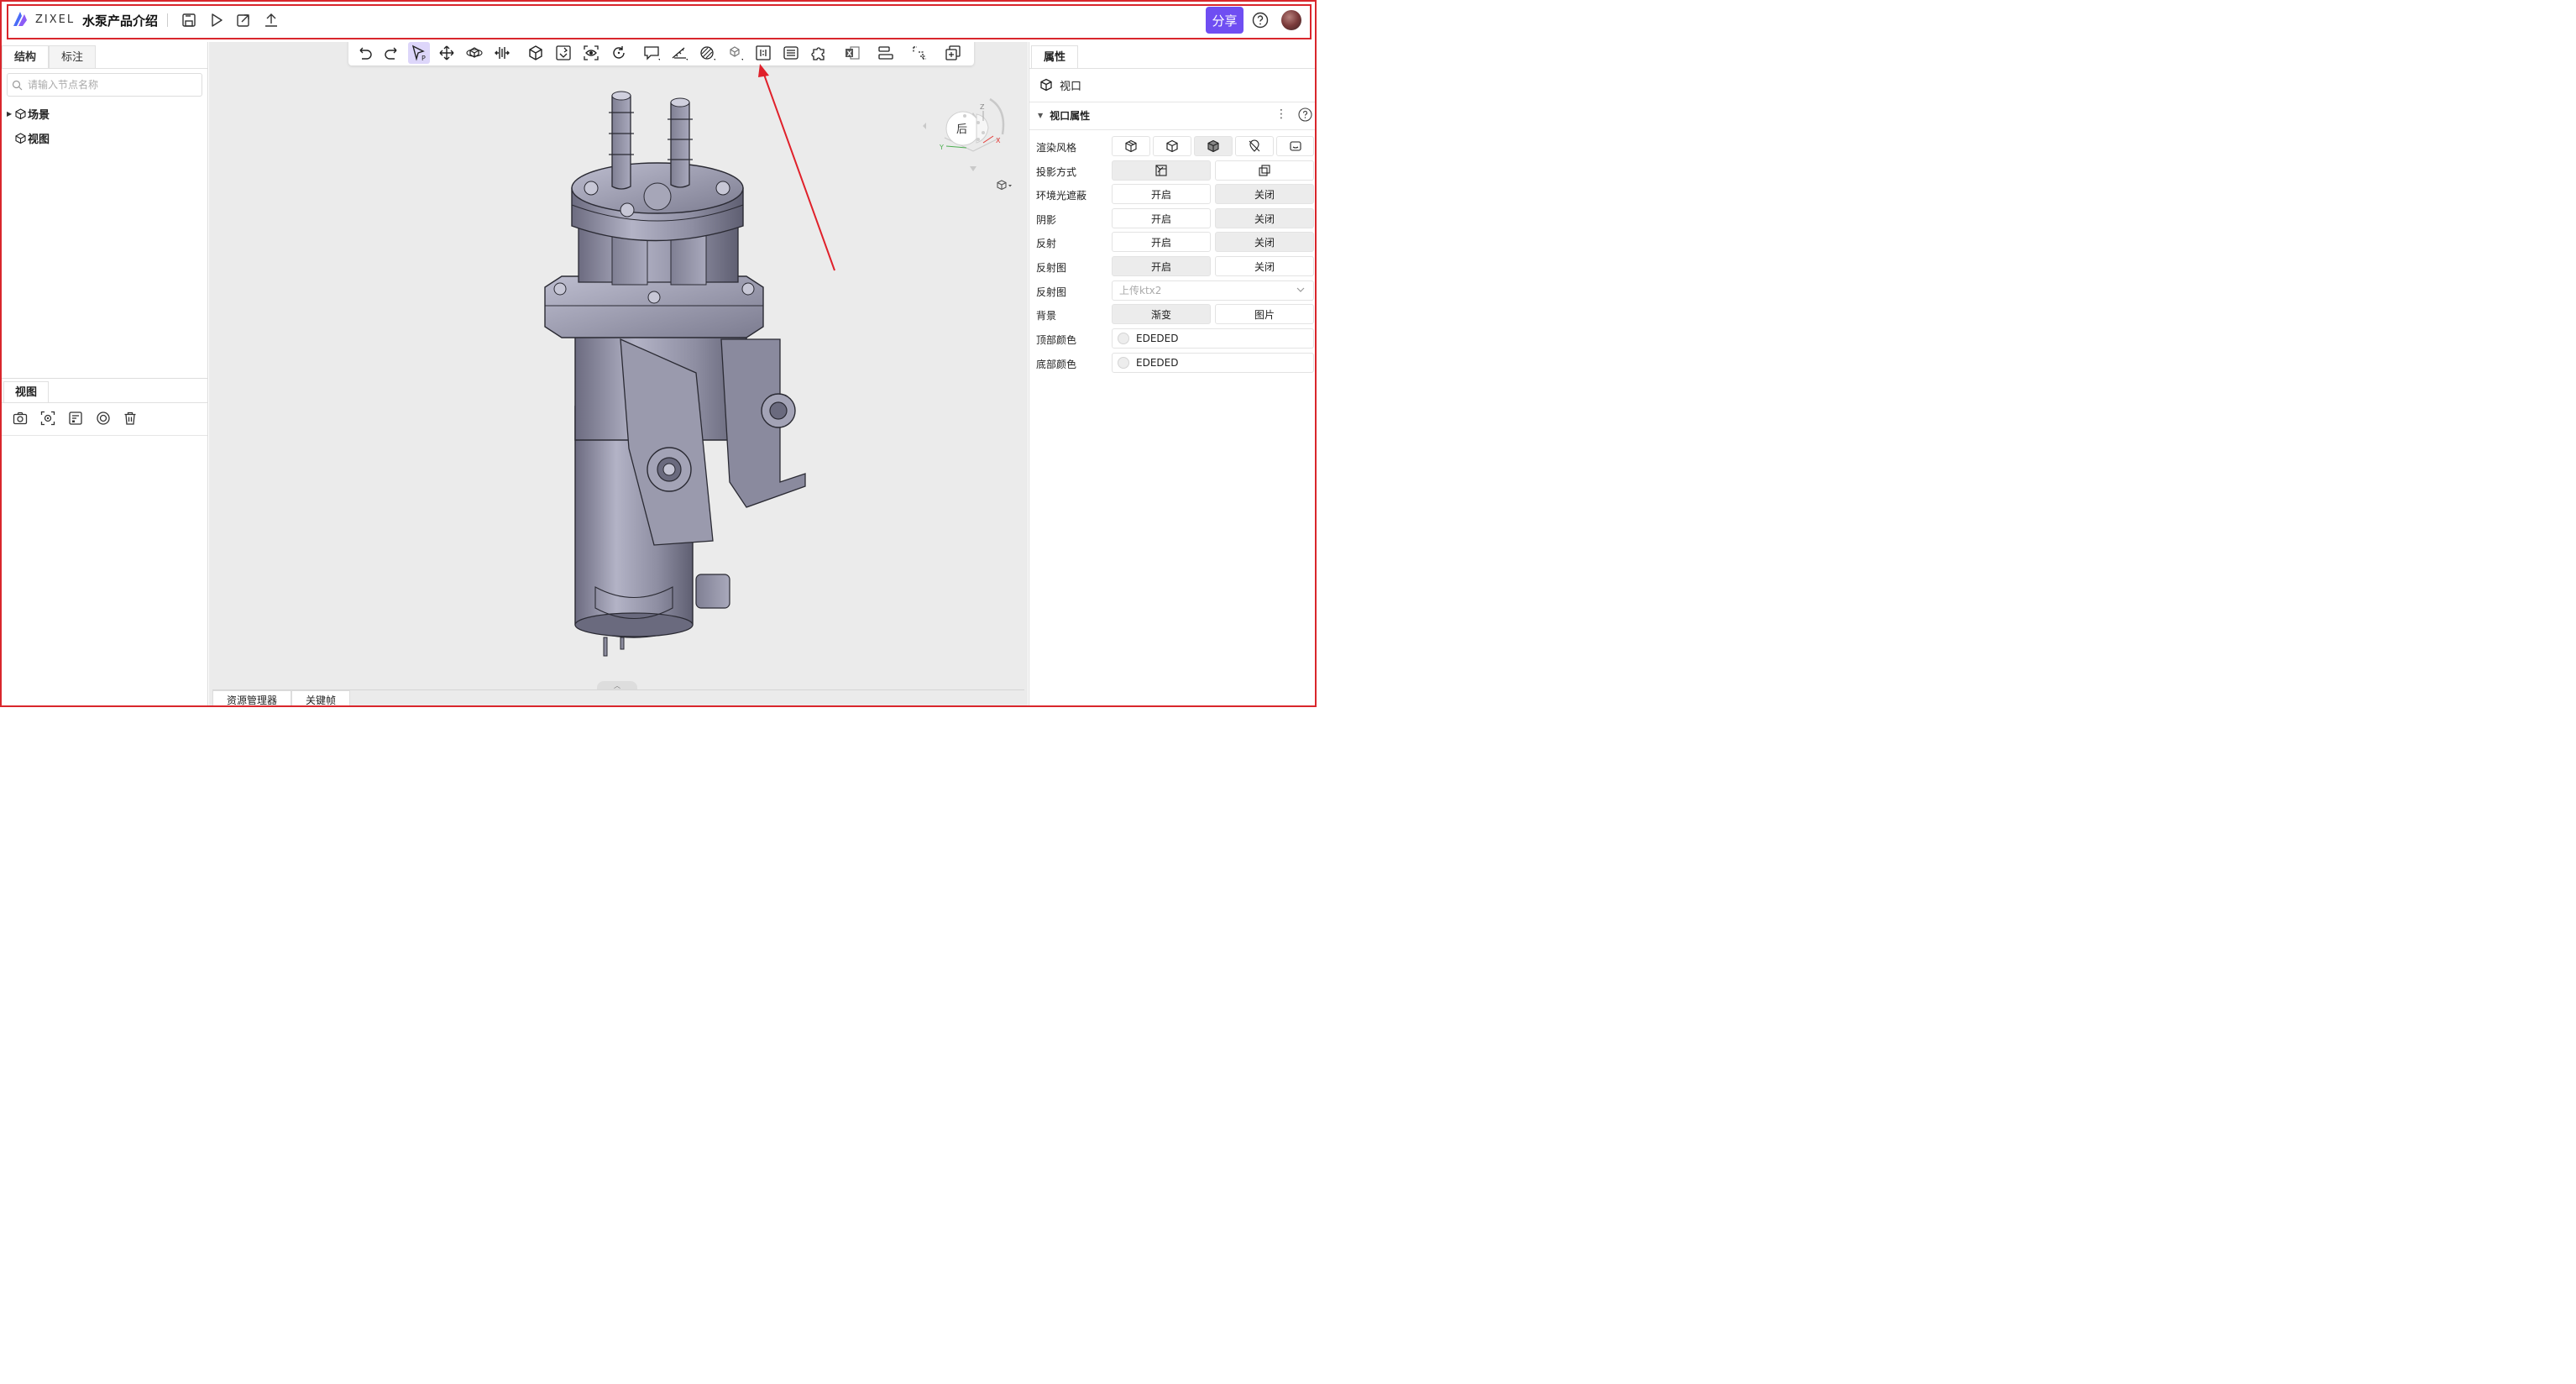 The image size is (2576, 1384). I want to click on export-icon, so click(243, 20).